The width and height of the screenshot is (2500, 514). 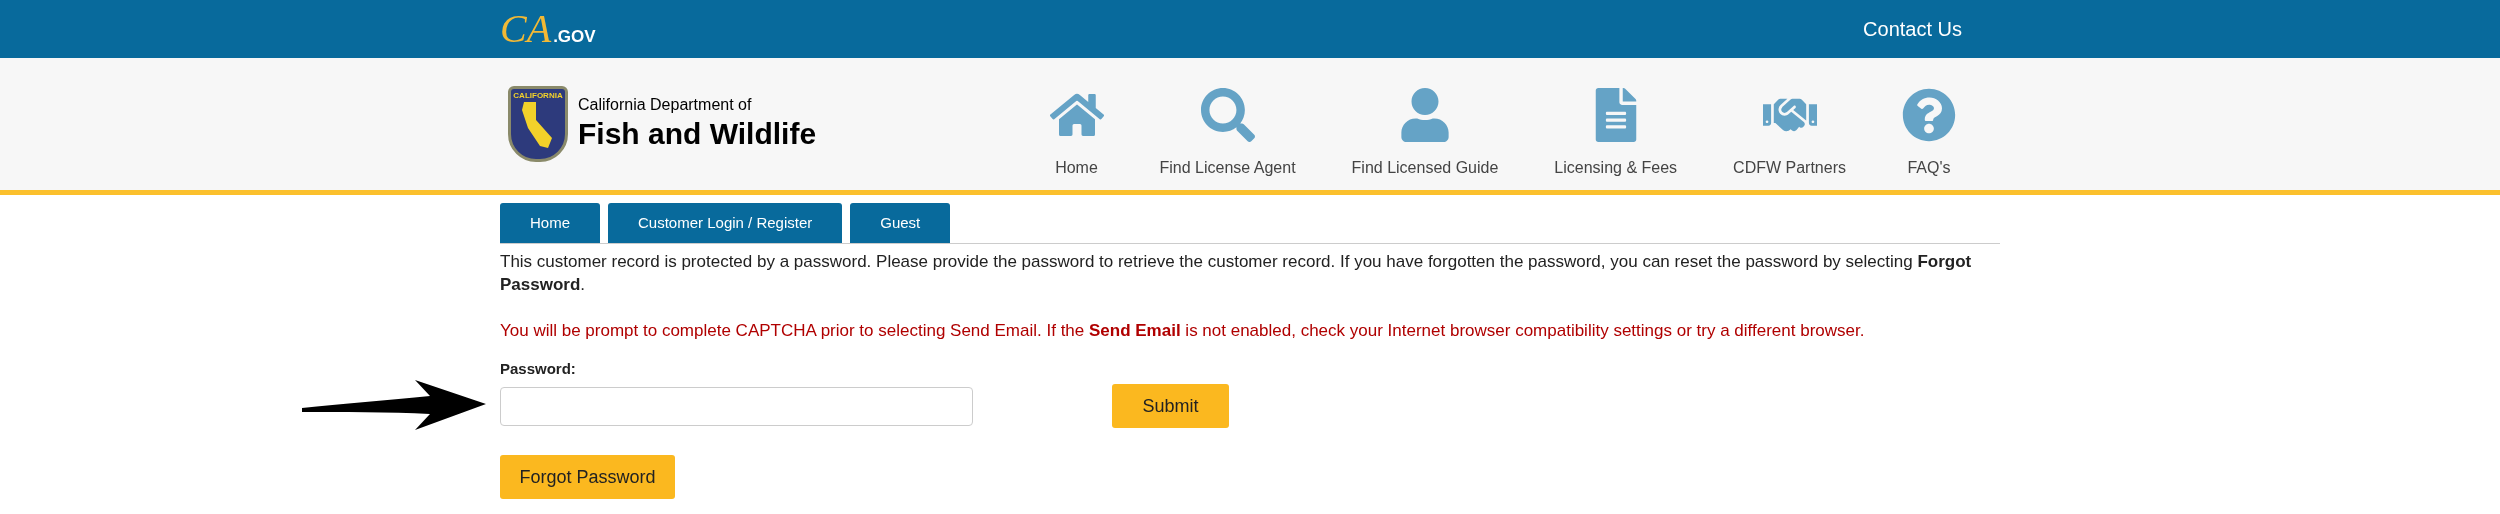 What do you see at coordinates (1227, 115) in the screenshot?
I see `search-icon` at bounding box center [1227, 115].